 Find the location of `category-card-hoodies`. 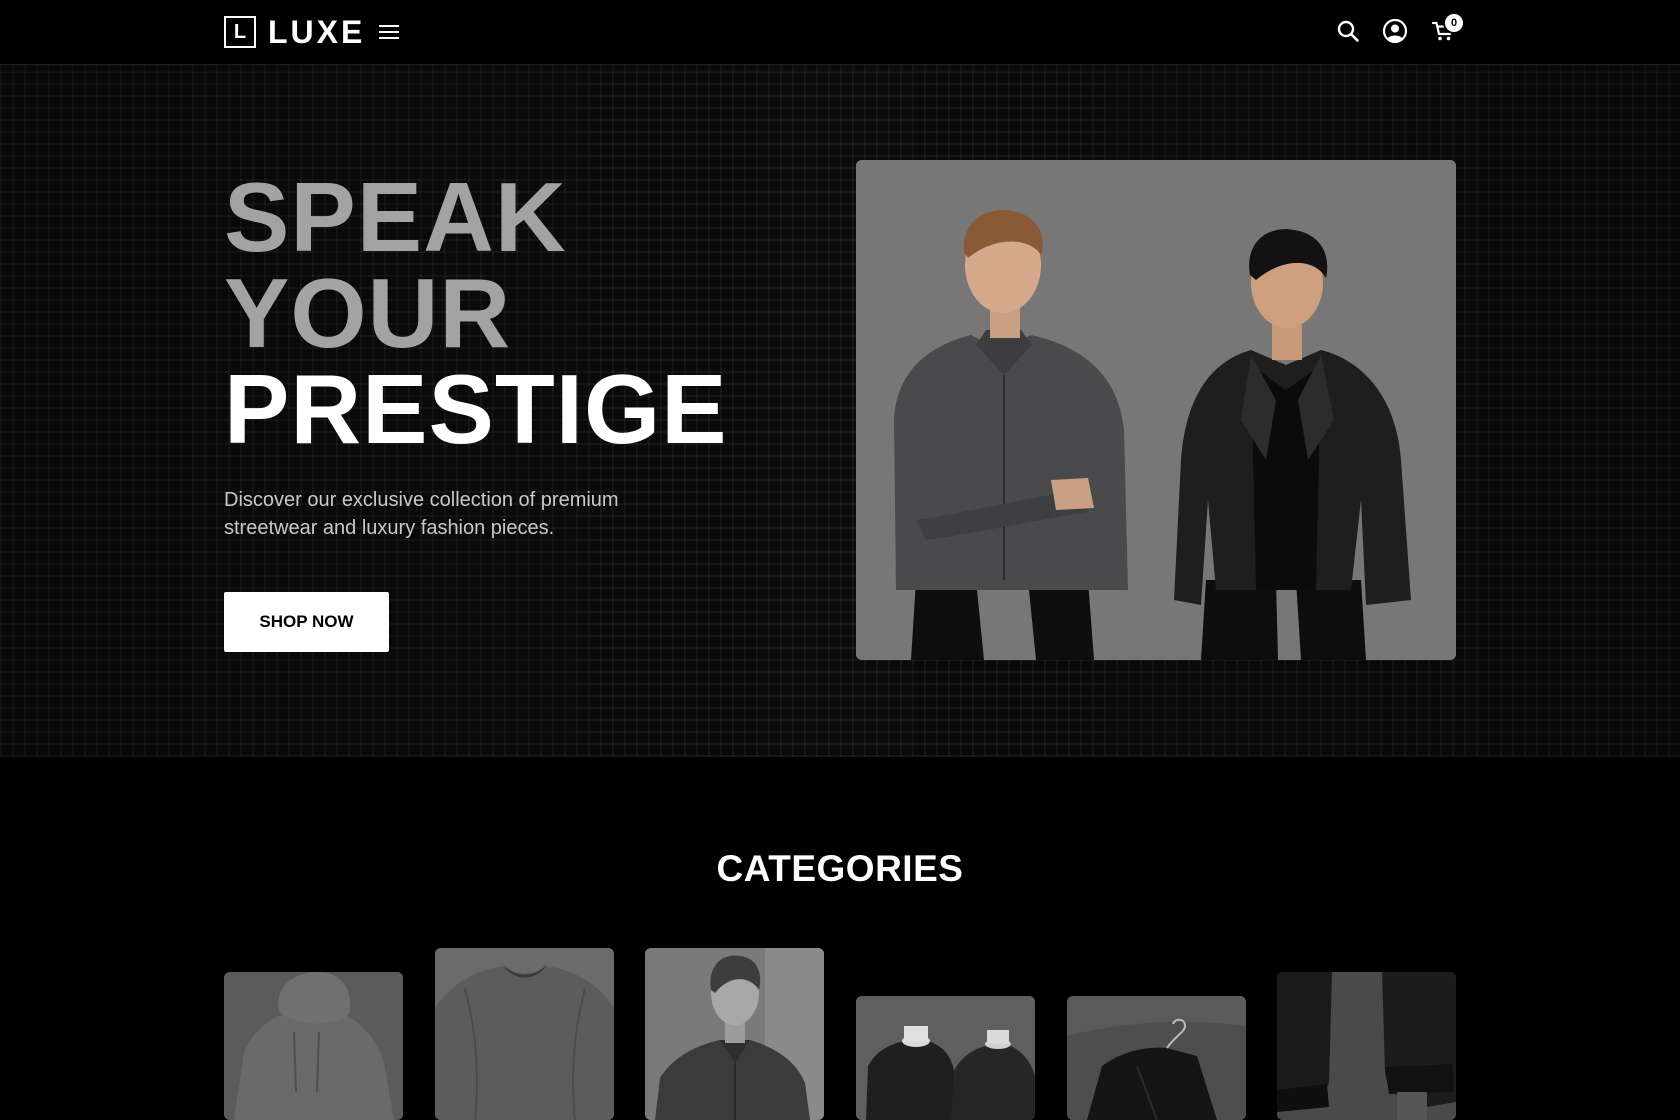

category-card-hoodies is located at coordinates (313, 1046).